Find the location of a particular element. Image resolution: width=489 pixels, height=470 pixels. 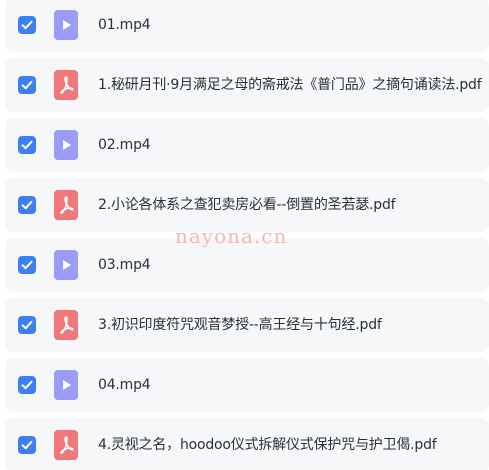

file-name: 03.mp4 is located at coordinates (124, 265).